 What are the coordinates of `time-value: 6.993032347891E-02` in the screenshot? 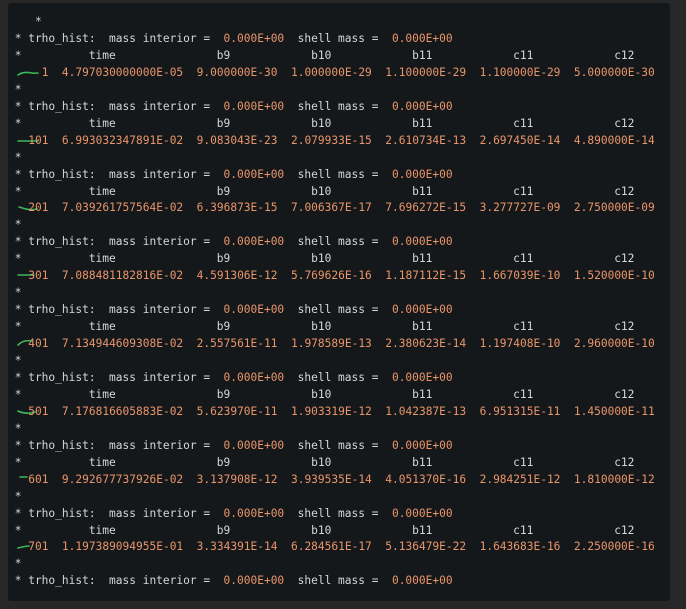 It's located at (122, 140).